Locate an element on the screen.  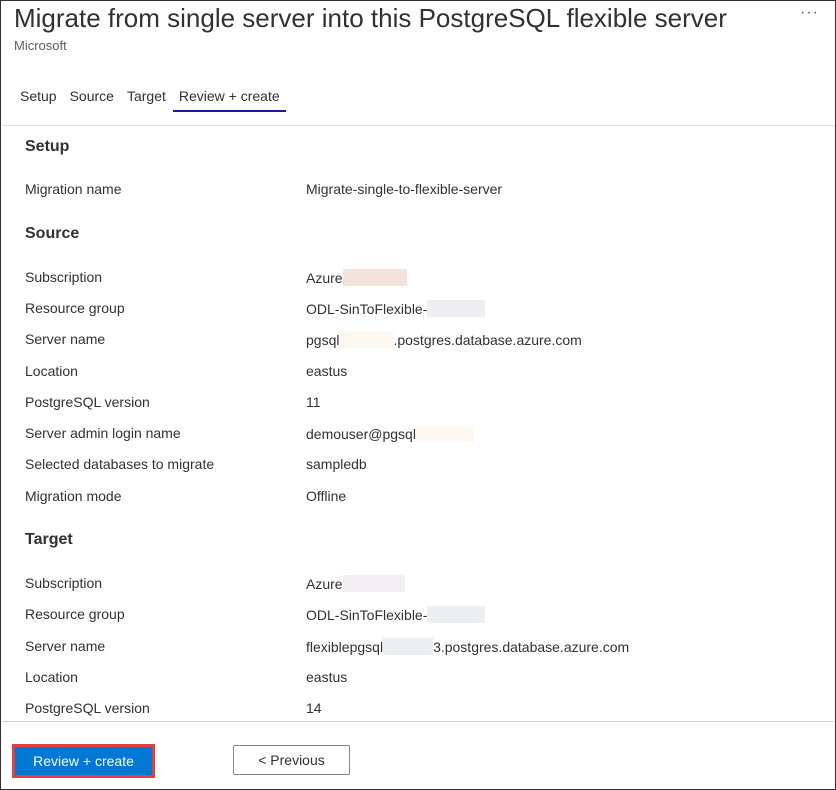
value-suffix: .postgres.database.azure.com is located at coordinates (487, 340).